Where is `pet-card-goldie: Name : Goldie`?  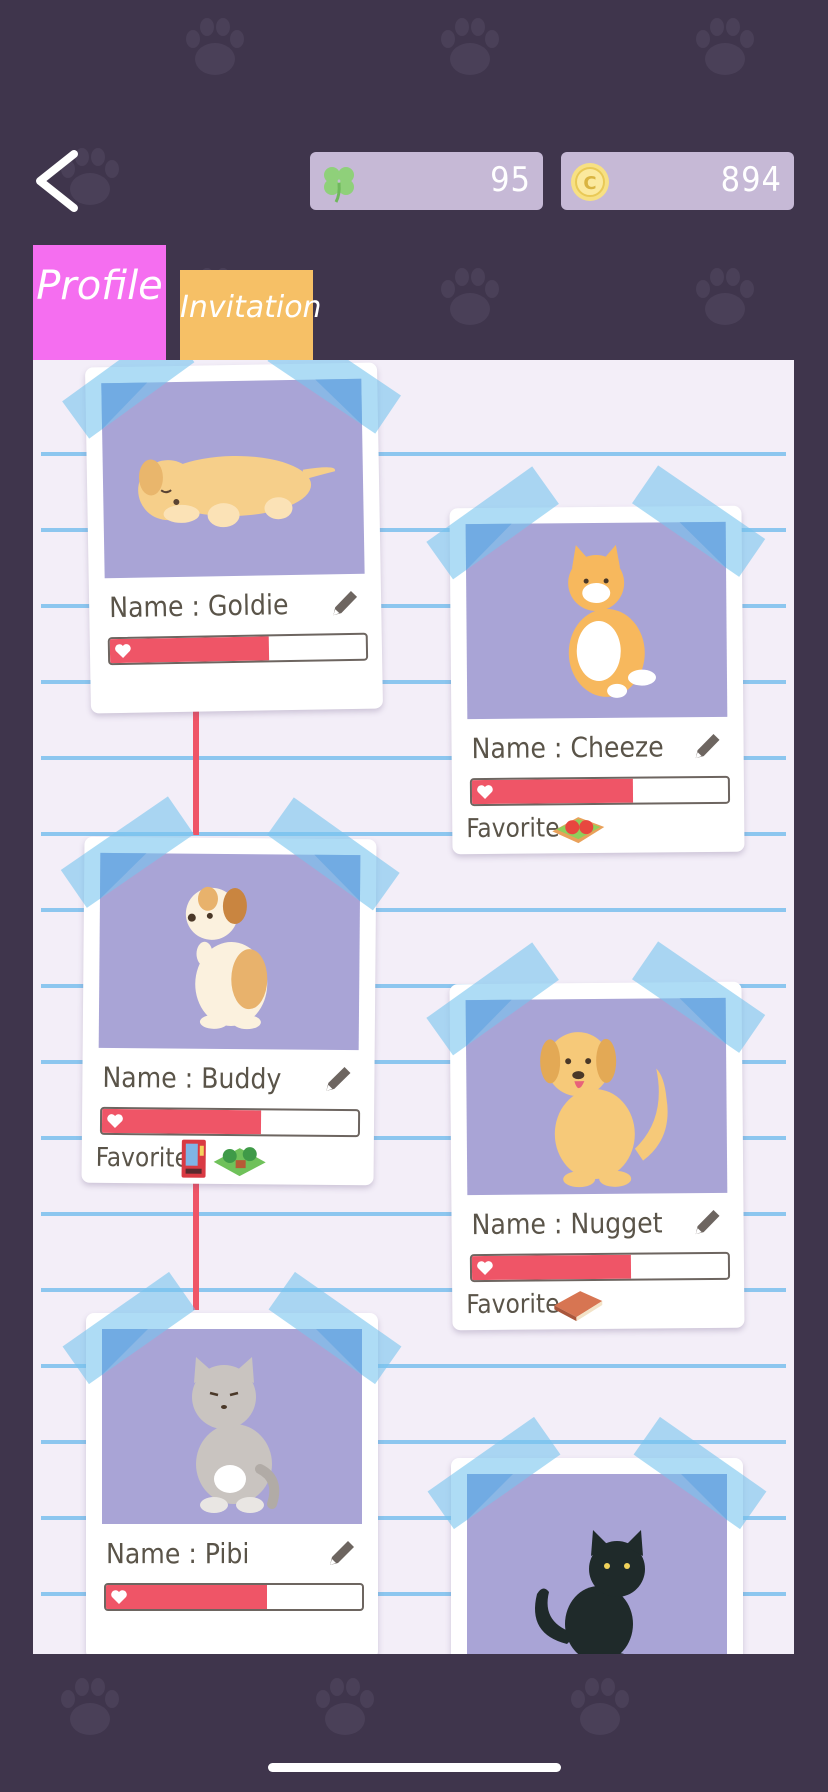 pet-card-goldie: Name : Goldie is located at coordinates (231, 537).